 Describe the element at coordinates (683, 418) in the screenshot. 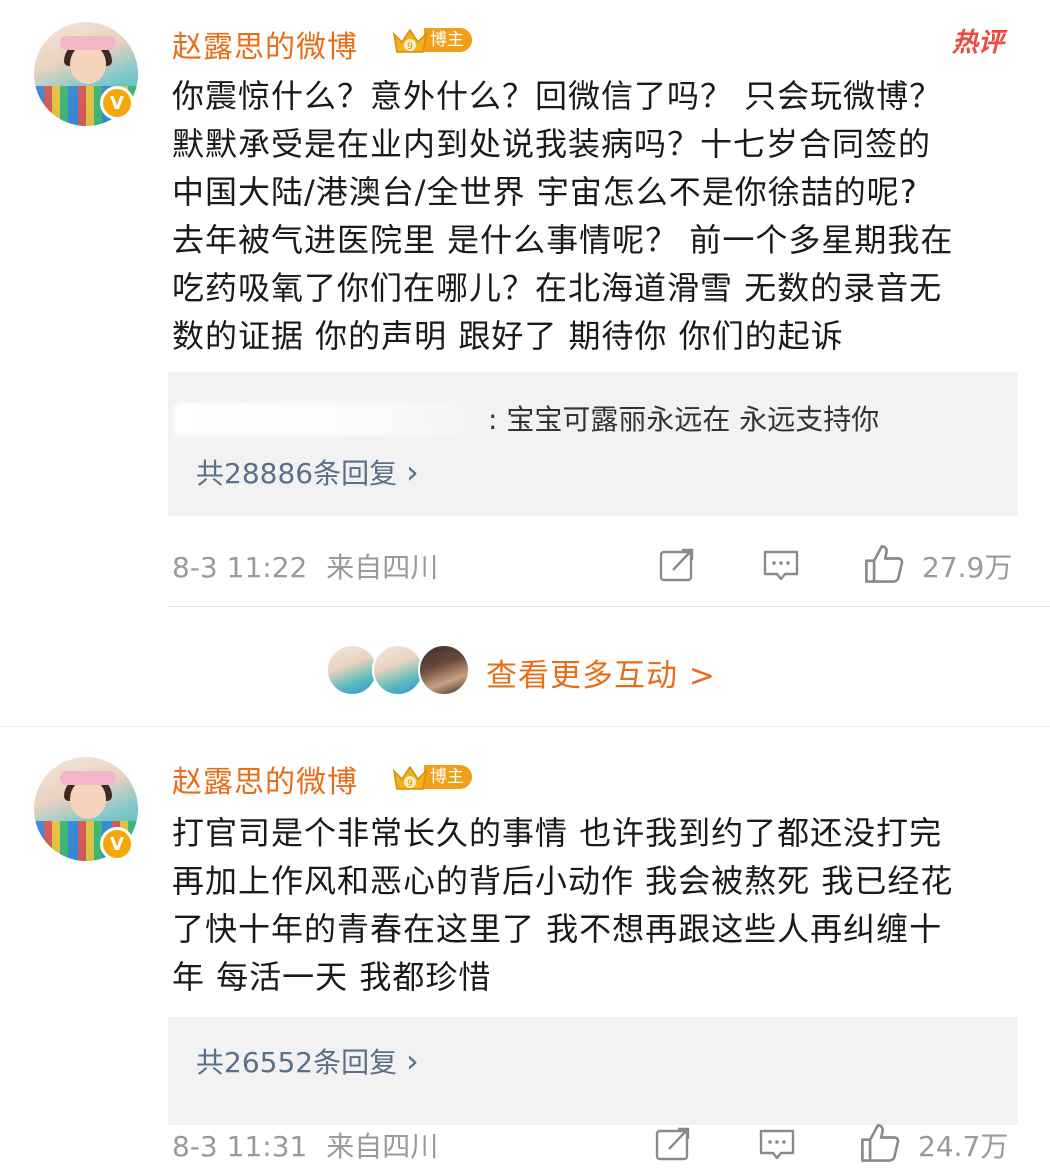

I see `reply-preview: : 宝宝可露丽永远在 永远支持你` at that location.